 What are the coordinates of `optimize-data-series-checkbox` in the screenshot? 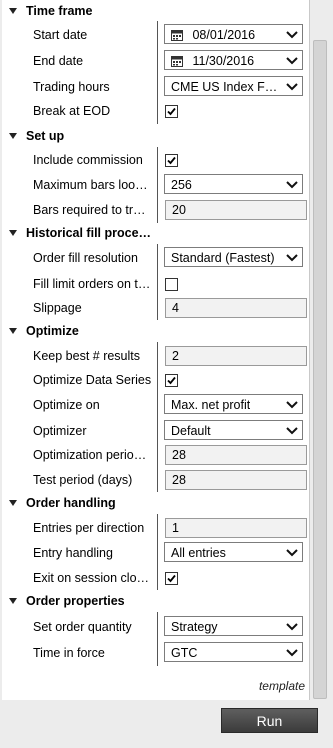 It's located at (171, 380).